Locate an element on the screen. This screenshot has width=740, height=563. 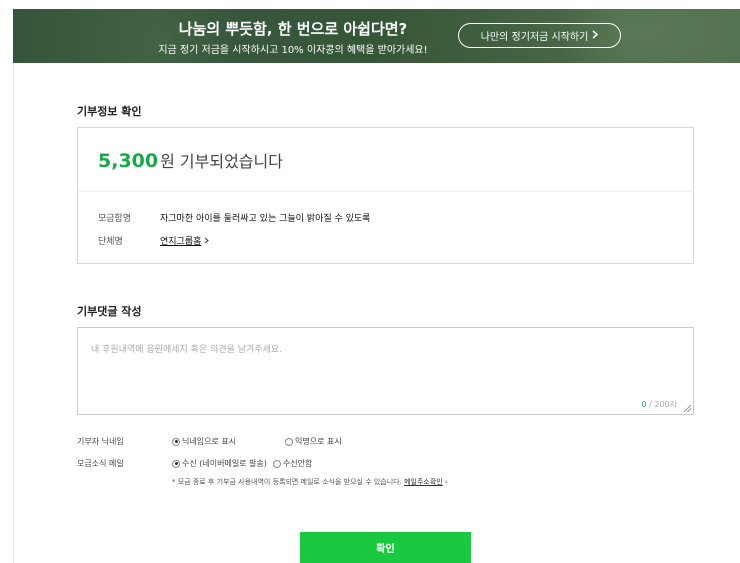
mail-option-row: 모금소식 메일 수신 (네이버메일로 발송) 수신안함 is located at coordinates (199, 463).